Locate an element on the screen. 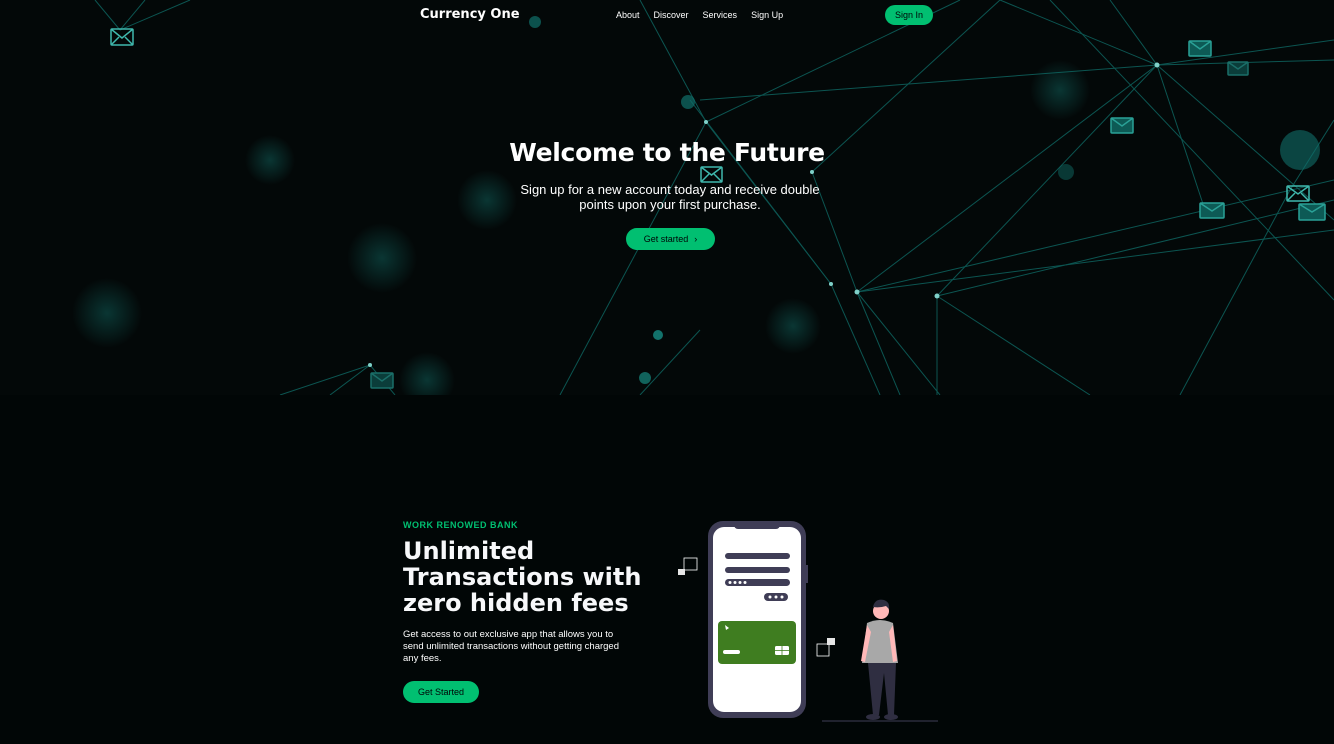  nav-link-about: About is located at coordinates (628, 15).